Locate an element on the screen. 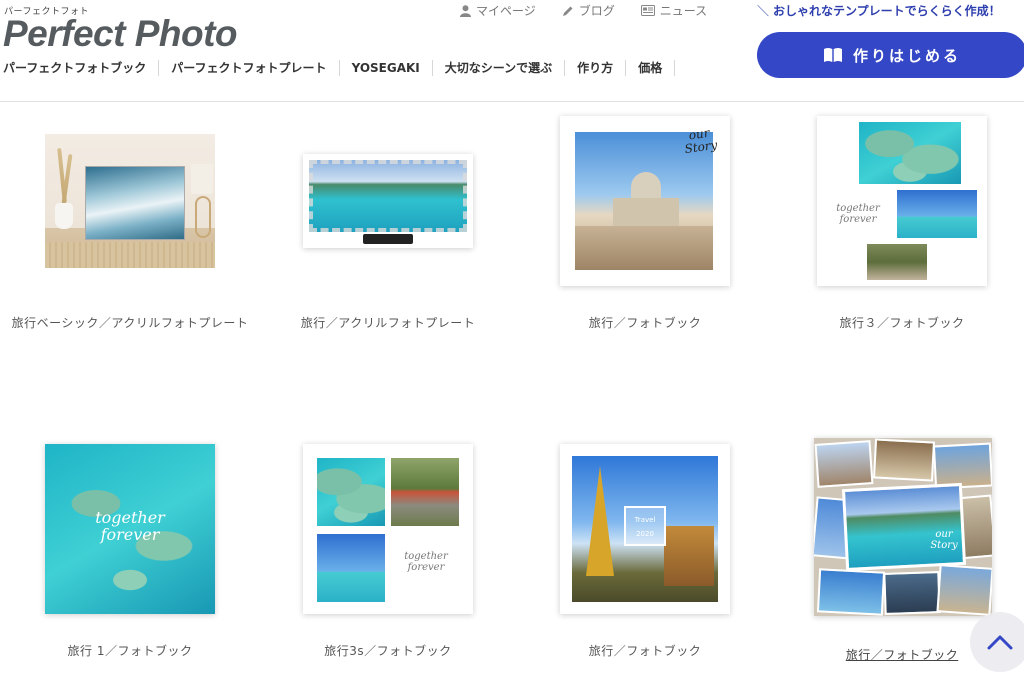 This screenshot has width=1024, height=674. product-card: together forever 旅行3s／フォトブック is located at coordinates (388, 551).